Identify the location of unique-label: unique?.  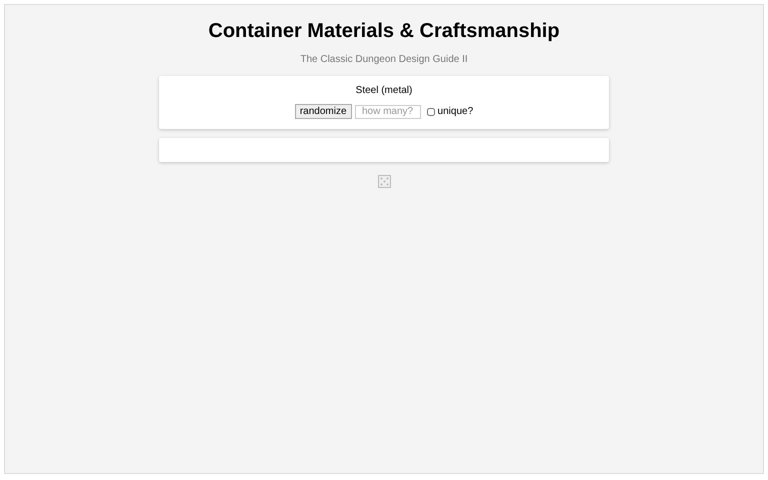
(456, 111).